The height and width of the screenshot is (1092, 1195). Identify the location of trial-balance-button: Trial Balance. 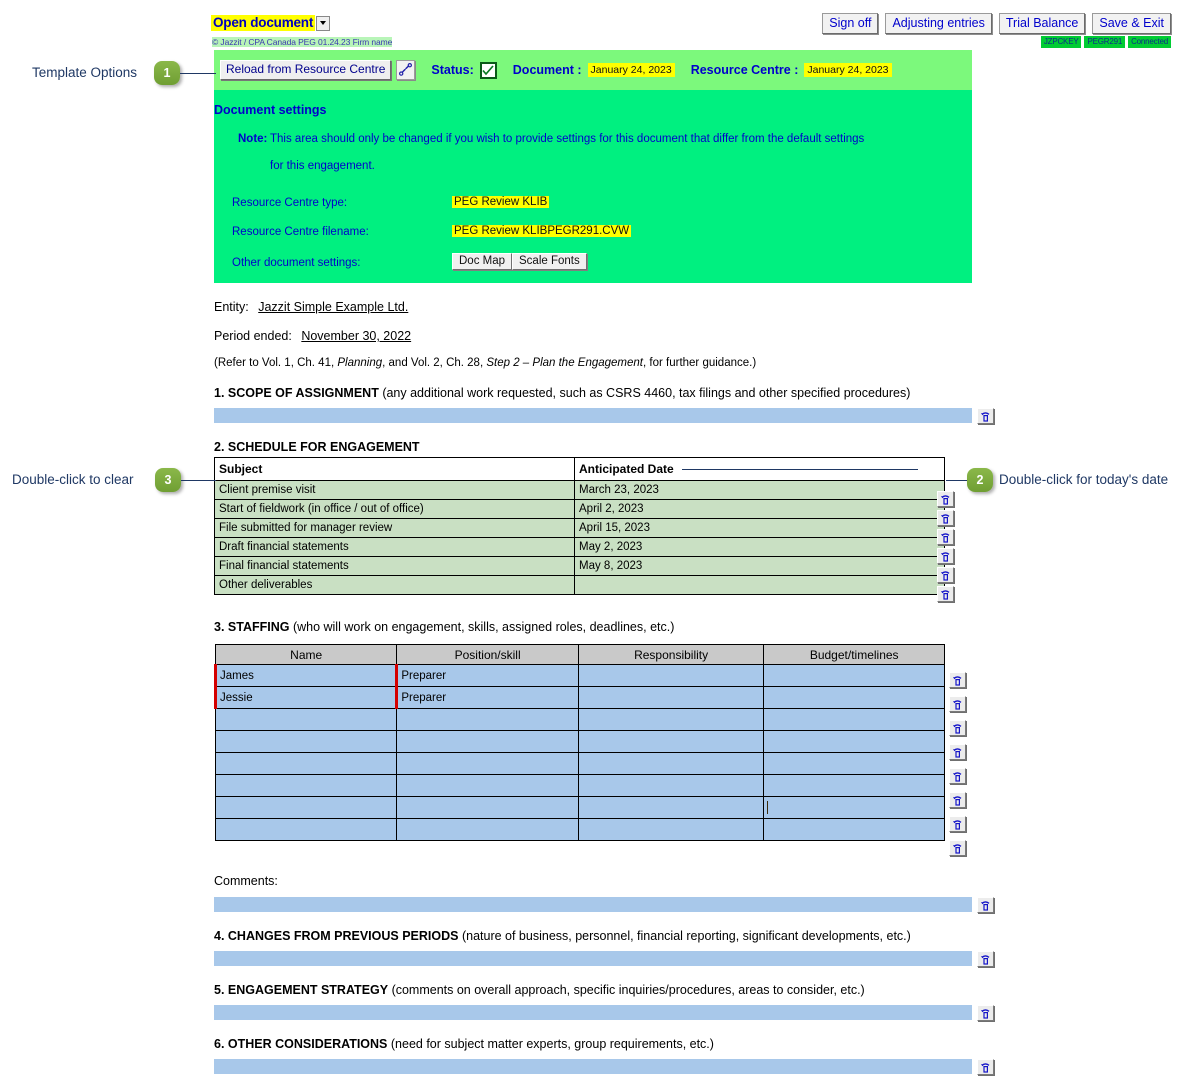
(1042, 23).